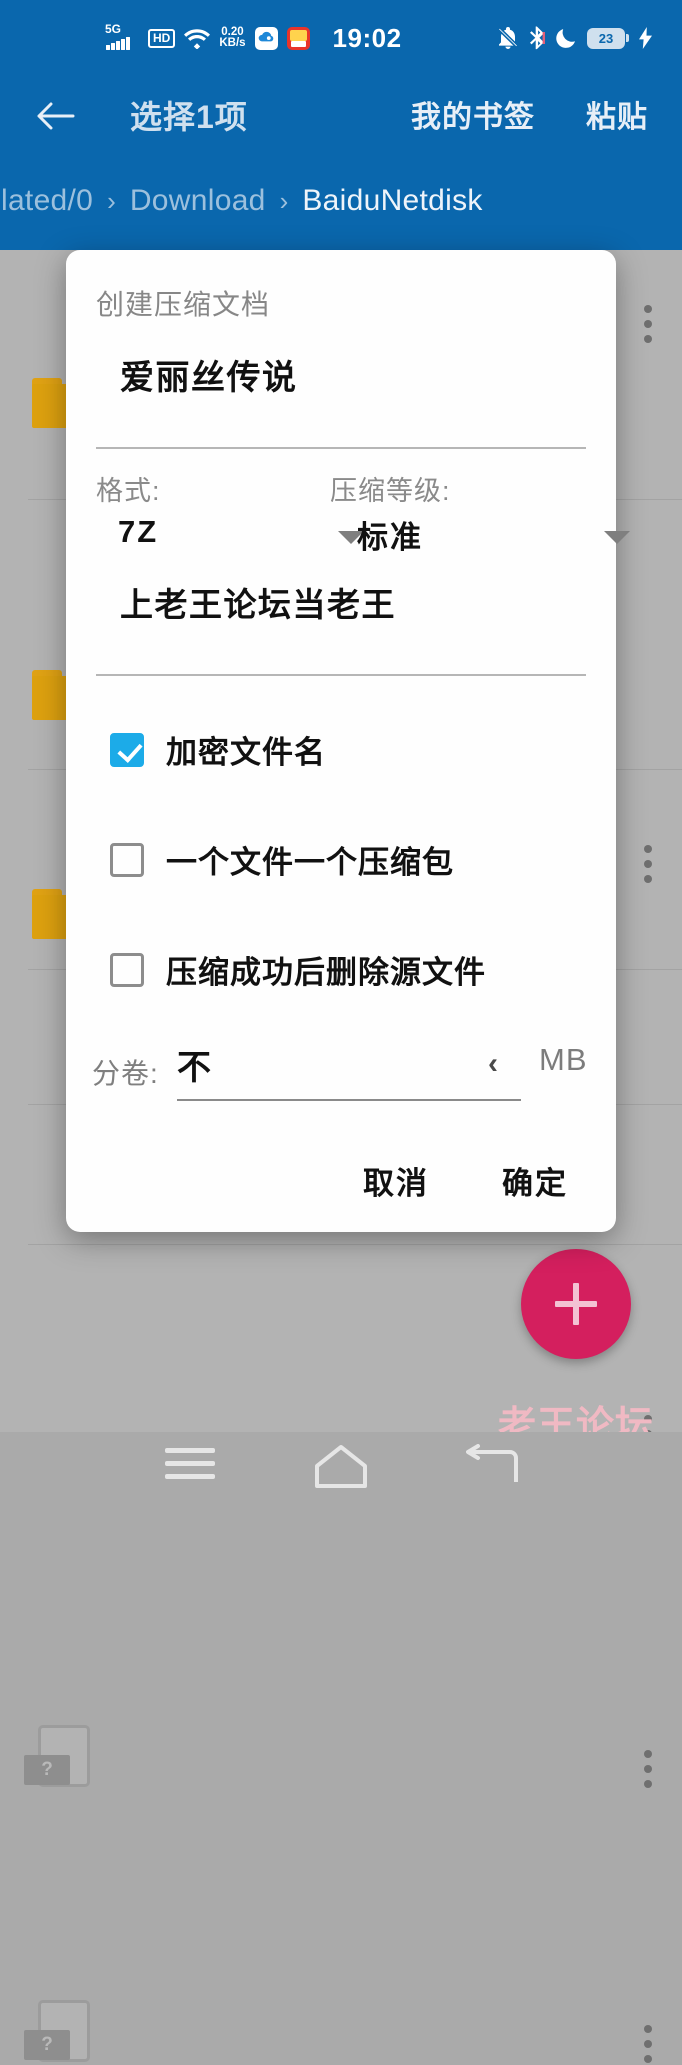  Describe the element at coordinates (390, 491) in the screenshot. I see `compression-level-label: 压缩等级:` at that location.